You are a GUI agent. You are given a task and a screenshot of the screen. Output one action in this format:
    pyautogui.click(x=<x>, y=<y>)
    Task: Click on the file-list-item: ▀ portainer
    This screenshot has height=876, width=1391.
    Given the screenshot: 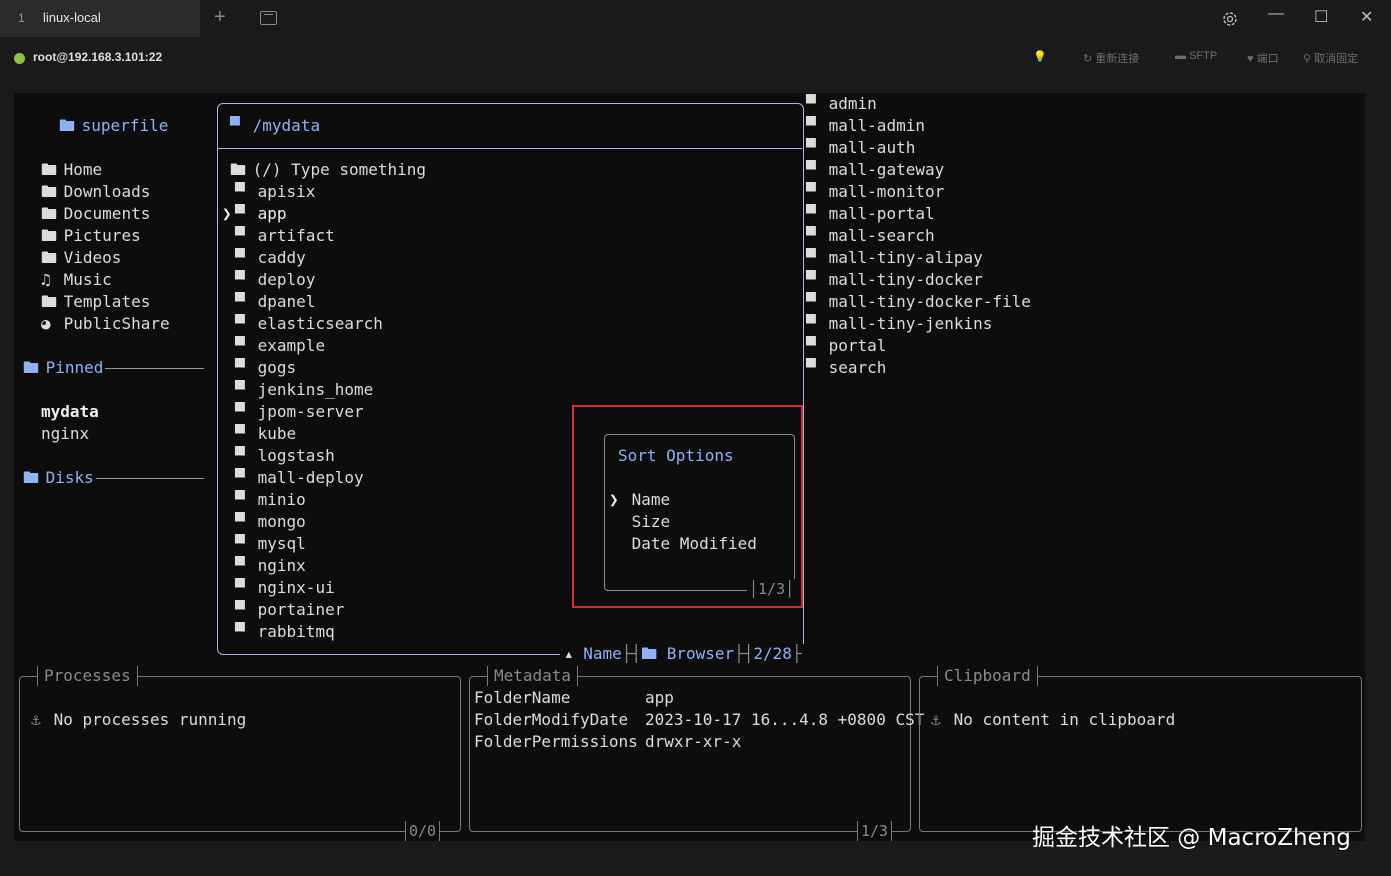 What is the action you would take?
    pyautogui.click(x=283, y=610)
    